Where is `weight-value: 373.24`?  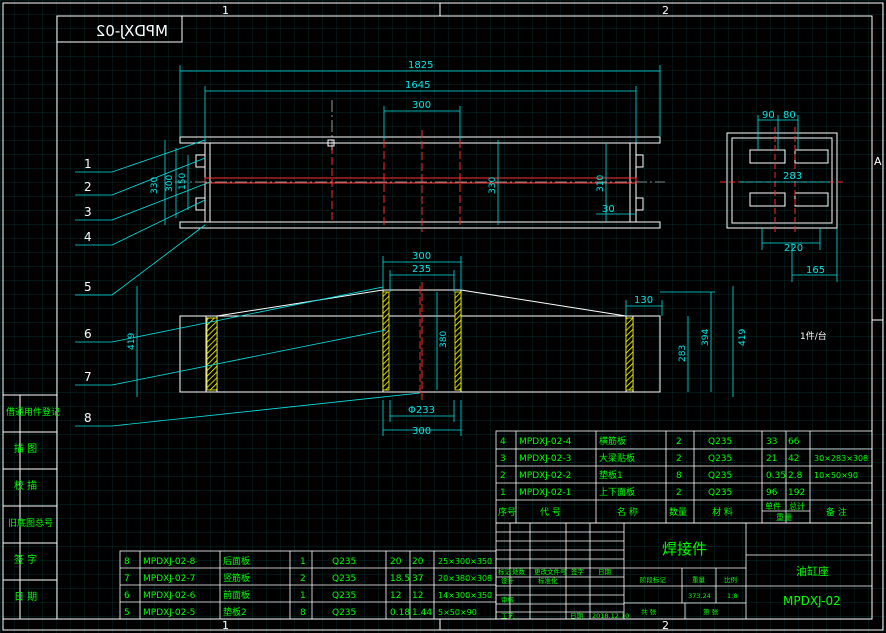
weight-value: 373.24 is located at coordinates (699, 596).